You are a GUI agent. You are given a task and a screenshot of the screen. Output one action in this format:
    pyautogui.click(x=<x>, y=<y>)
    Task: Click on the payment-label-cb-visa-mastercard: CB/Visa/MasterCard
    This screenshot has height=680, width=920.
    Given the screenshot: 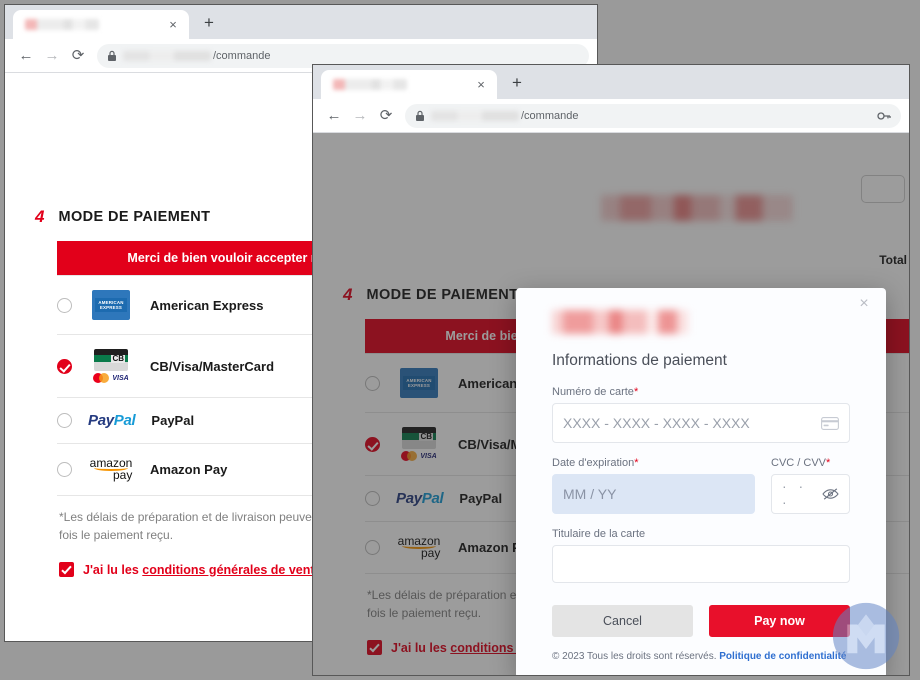 What is the action you would take?
    pyautogui.click(x=212, y=366)
    